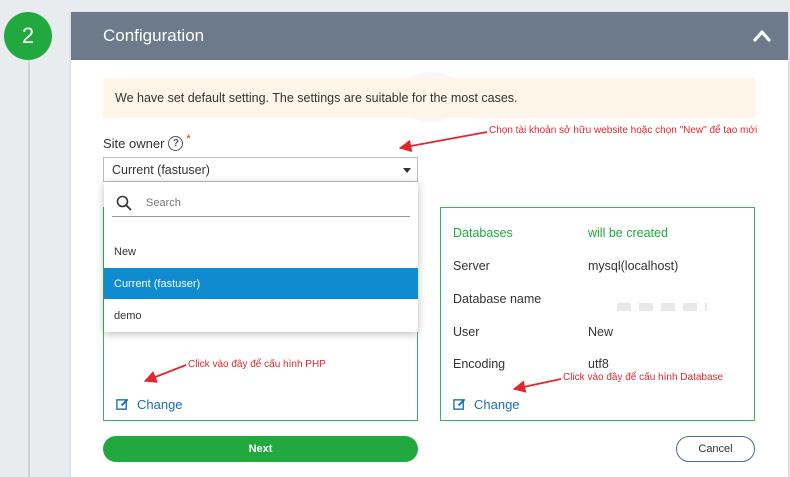  What do you see at coordinates (466, 332) in the screenshot?
I see `db-row-label: User` at bounding box center [466, 332].